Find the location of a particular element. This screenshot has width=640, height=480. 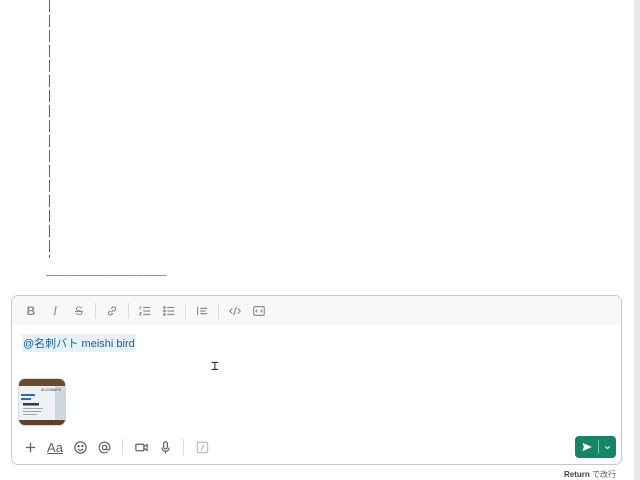

mention-button is located at coordinates (104, 447).